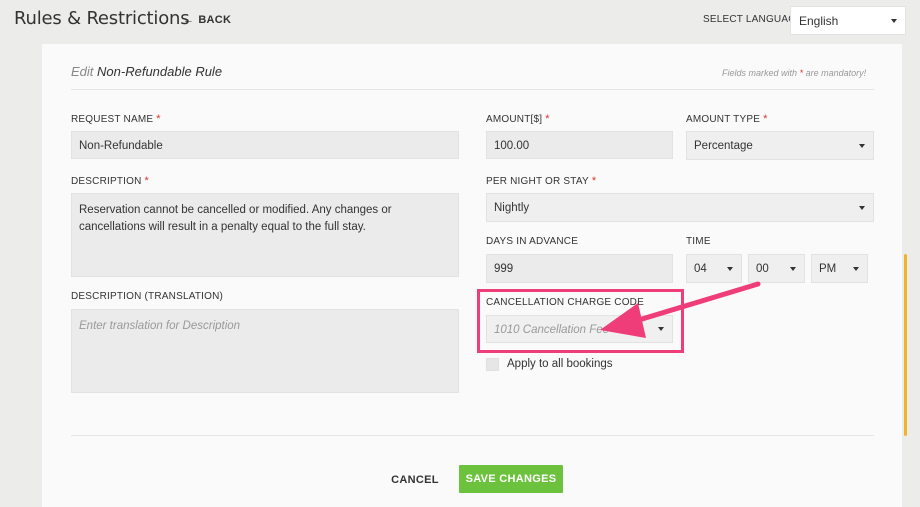 This screenshot has width=920, height=507. Describe the element at coordinates (700, 269) in the screenshot. I see `time-hour-value: 04` at that location.